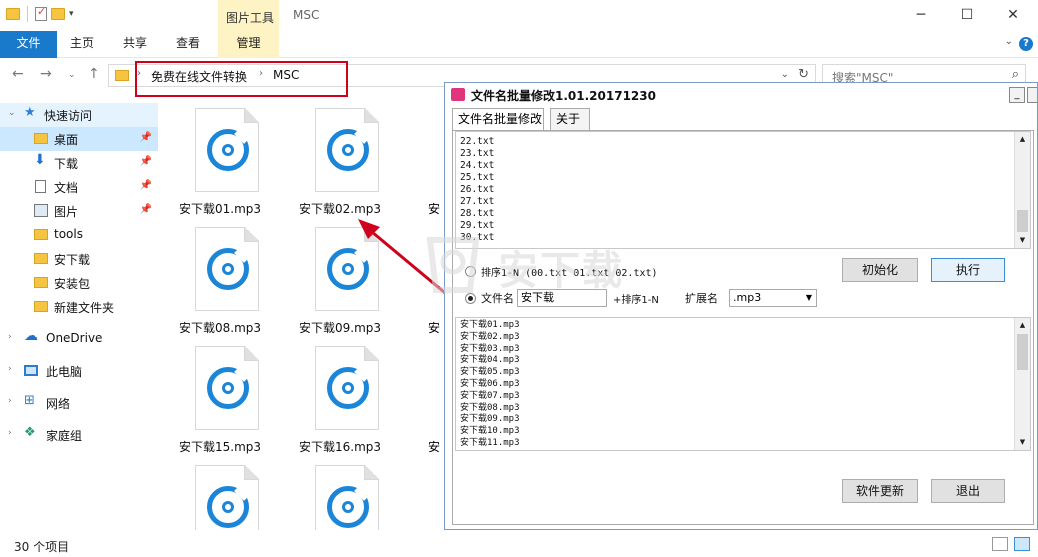  What do you see at coordinates (921, 15) in the screenshot?
I see `minimize-button: ─` at bounding box center [921, 15].